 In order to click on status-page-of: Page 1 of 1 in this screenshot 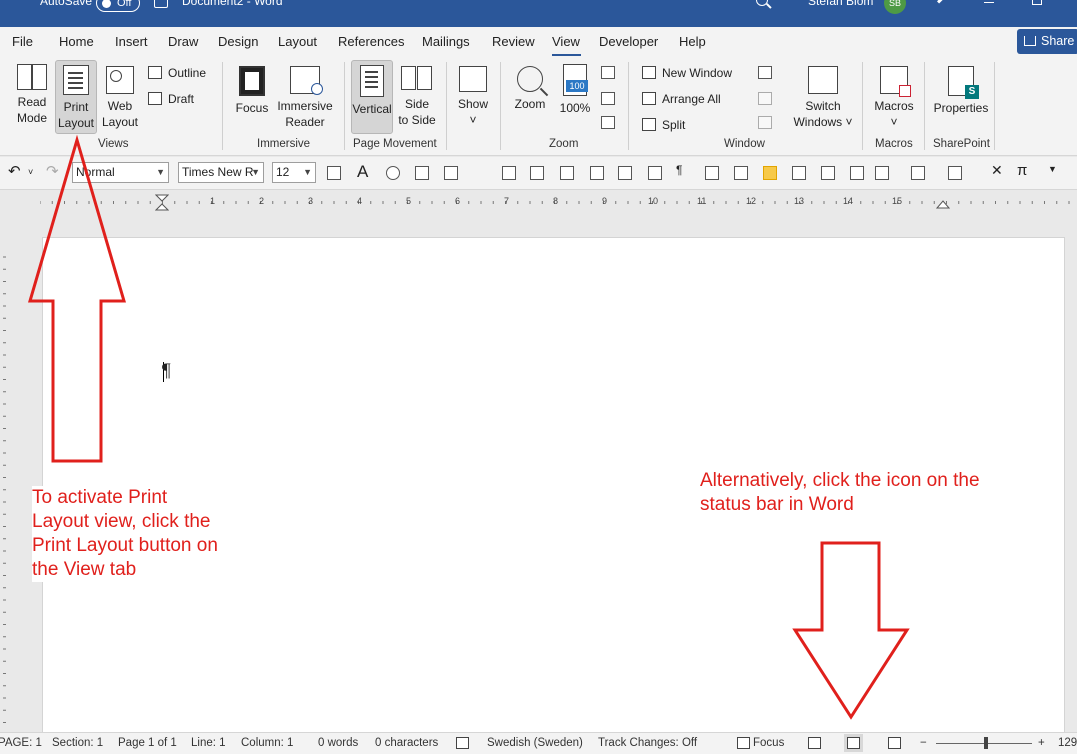, I will do `click(147, 743)`.